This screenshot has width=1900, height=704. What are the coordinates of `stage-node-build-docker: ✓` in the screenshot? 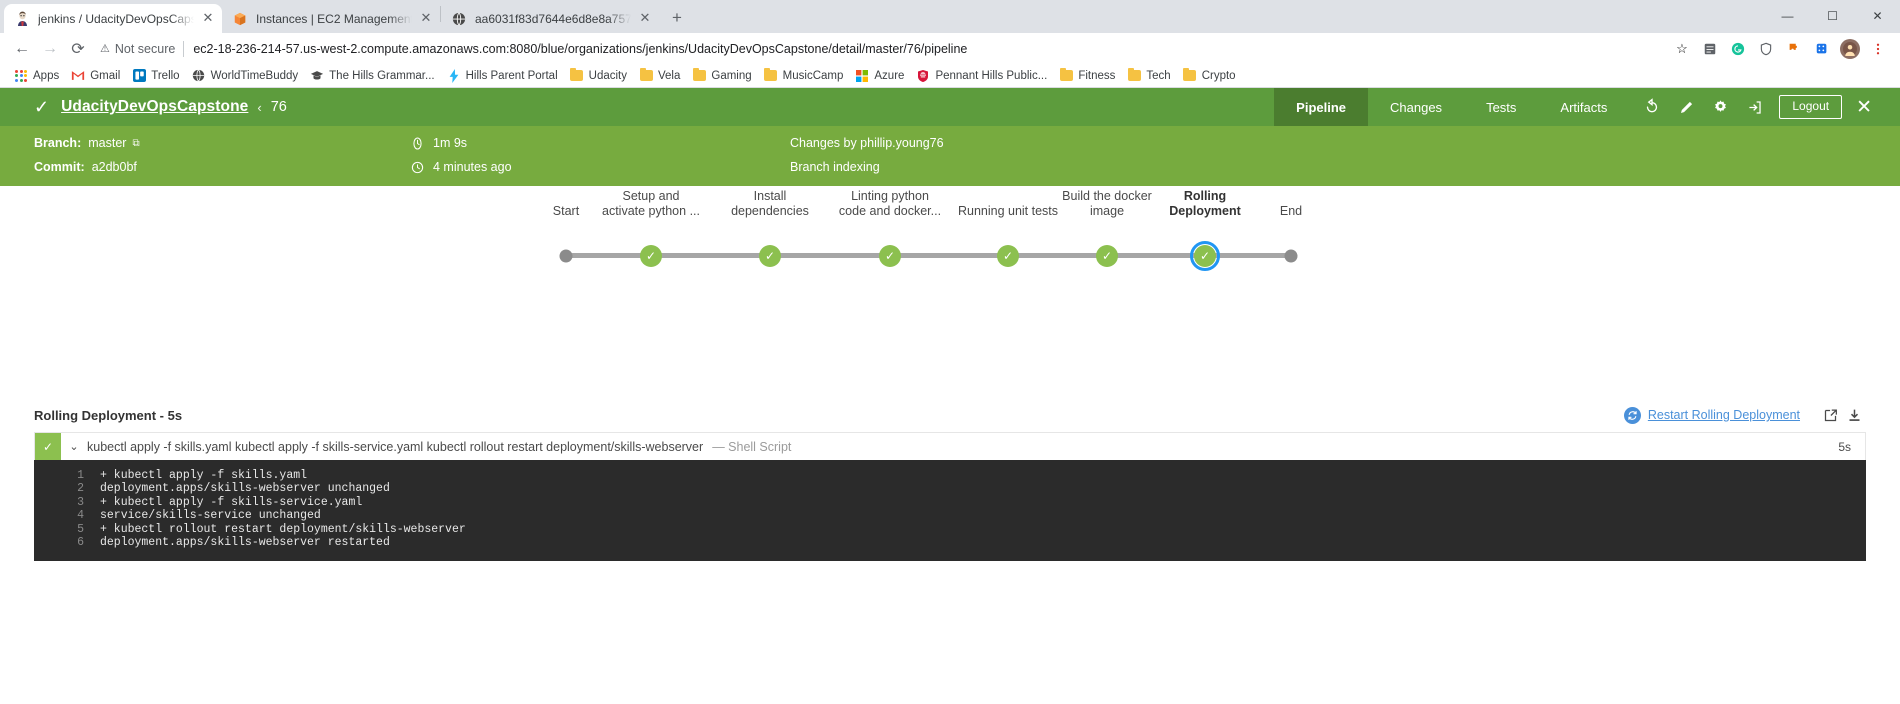 It's located at (1107, 255).